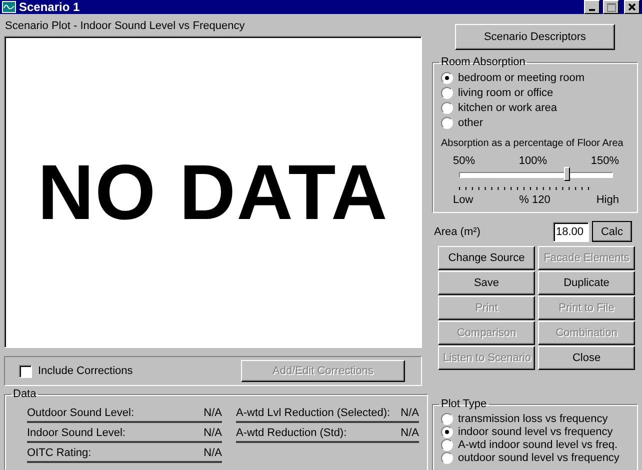  Describe the element at coordinates (604, 161) in the screenshot. I see `slider-scale-label: 150%` at that location.